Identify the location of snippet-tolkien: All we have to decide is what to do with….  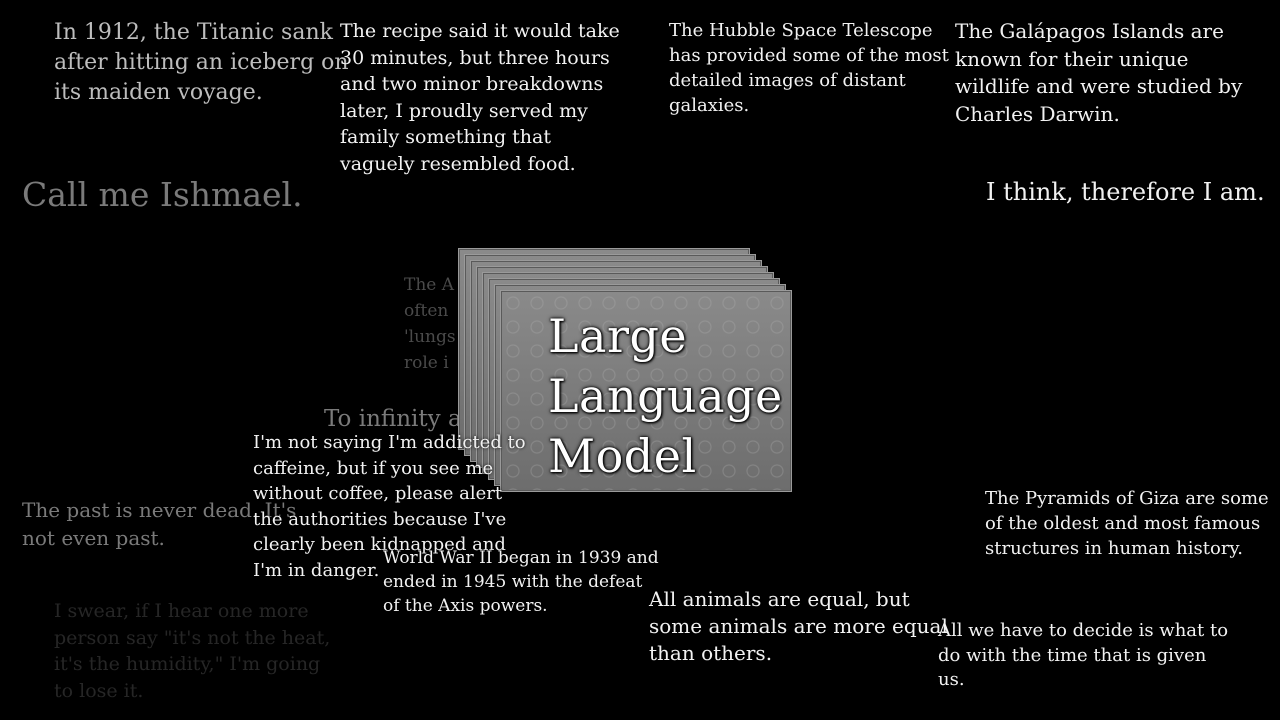
(1083, 655).